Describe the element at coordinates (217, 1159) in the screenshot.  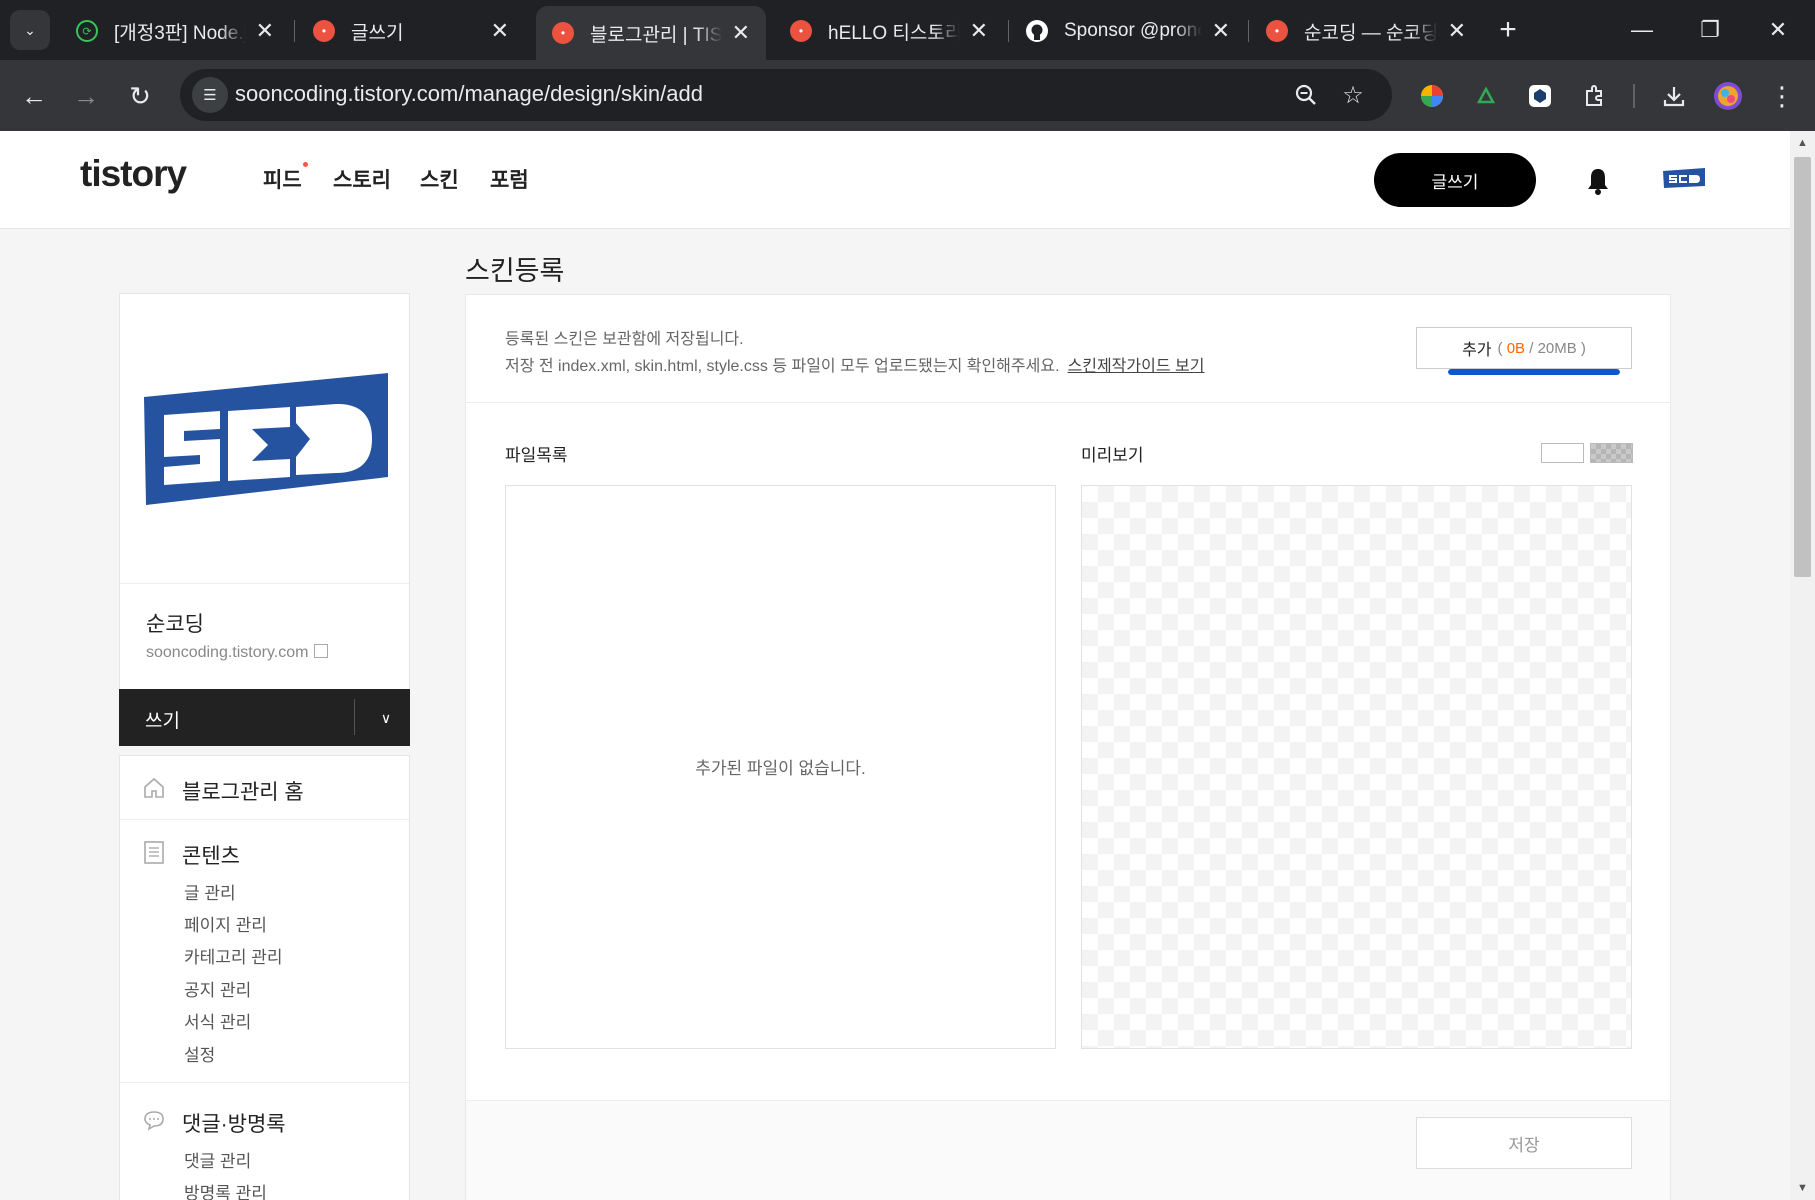
I see `menu-item-comment-manage: 댓글 관리` at that location.